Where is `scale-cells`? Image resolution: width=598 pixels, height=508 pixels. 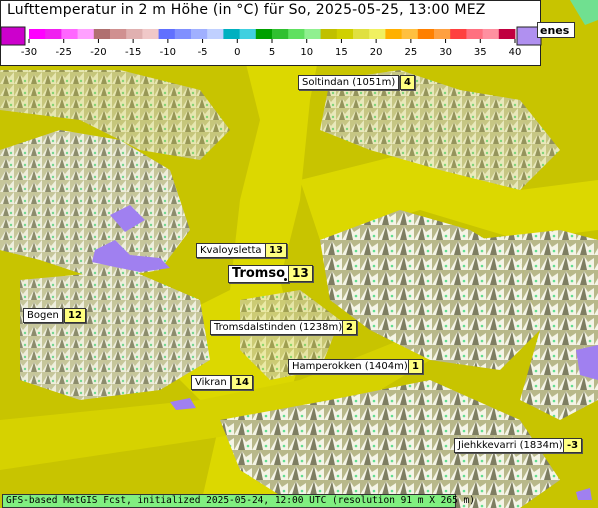 scale-cells is located at coordinates (272, 34).